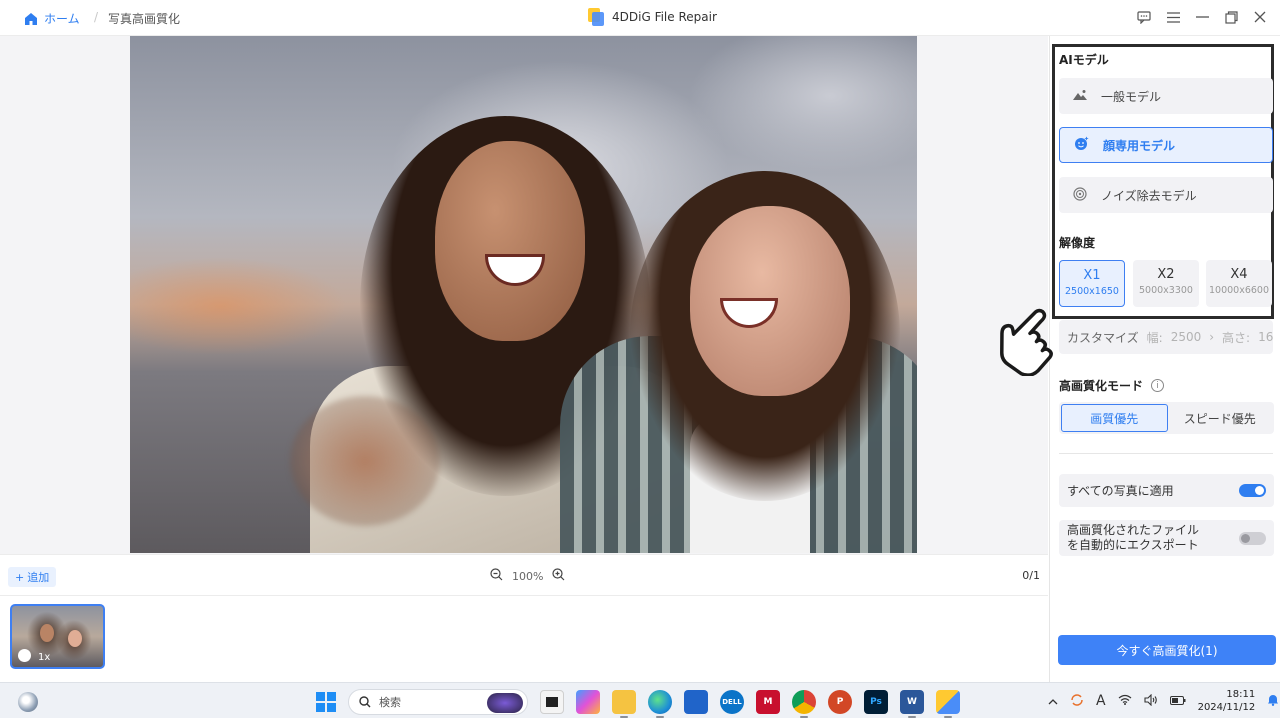 The height and width of the screenshot is (718, 1280). Describe the element at coordinates (1084, 60) in the screenshot. I see `ai-model-title: AIモデル` at that location.